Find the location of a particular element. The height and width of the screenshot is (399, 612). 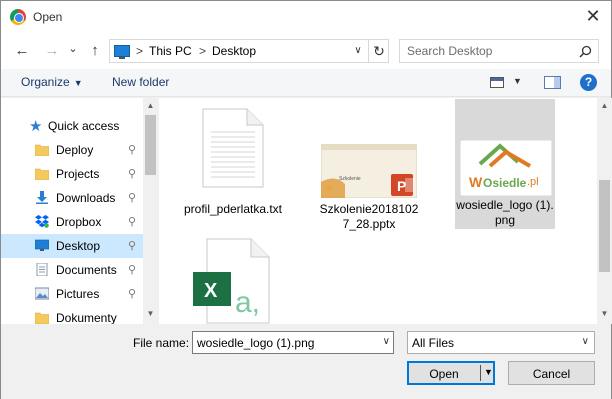

file-item: W Osiedle .pl wosiedle_logo (1).png is located at coordinates (505, 164).